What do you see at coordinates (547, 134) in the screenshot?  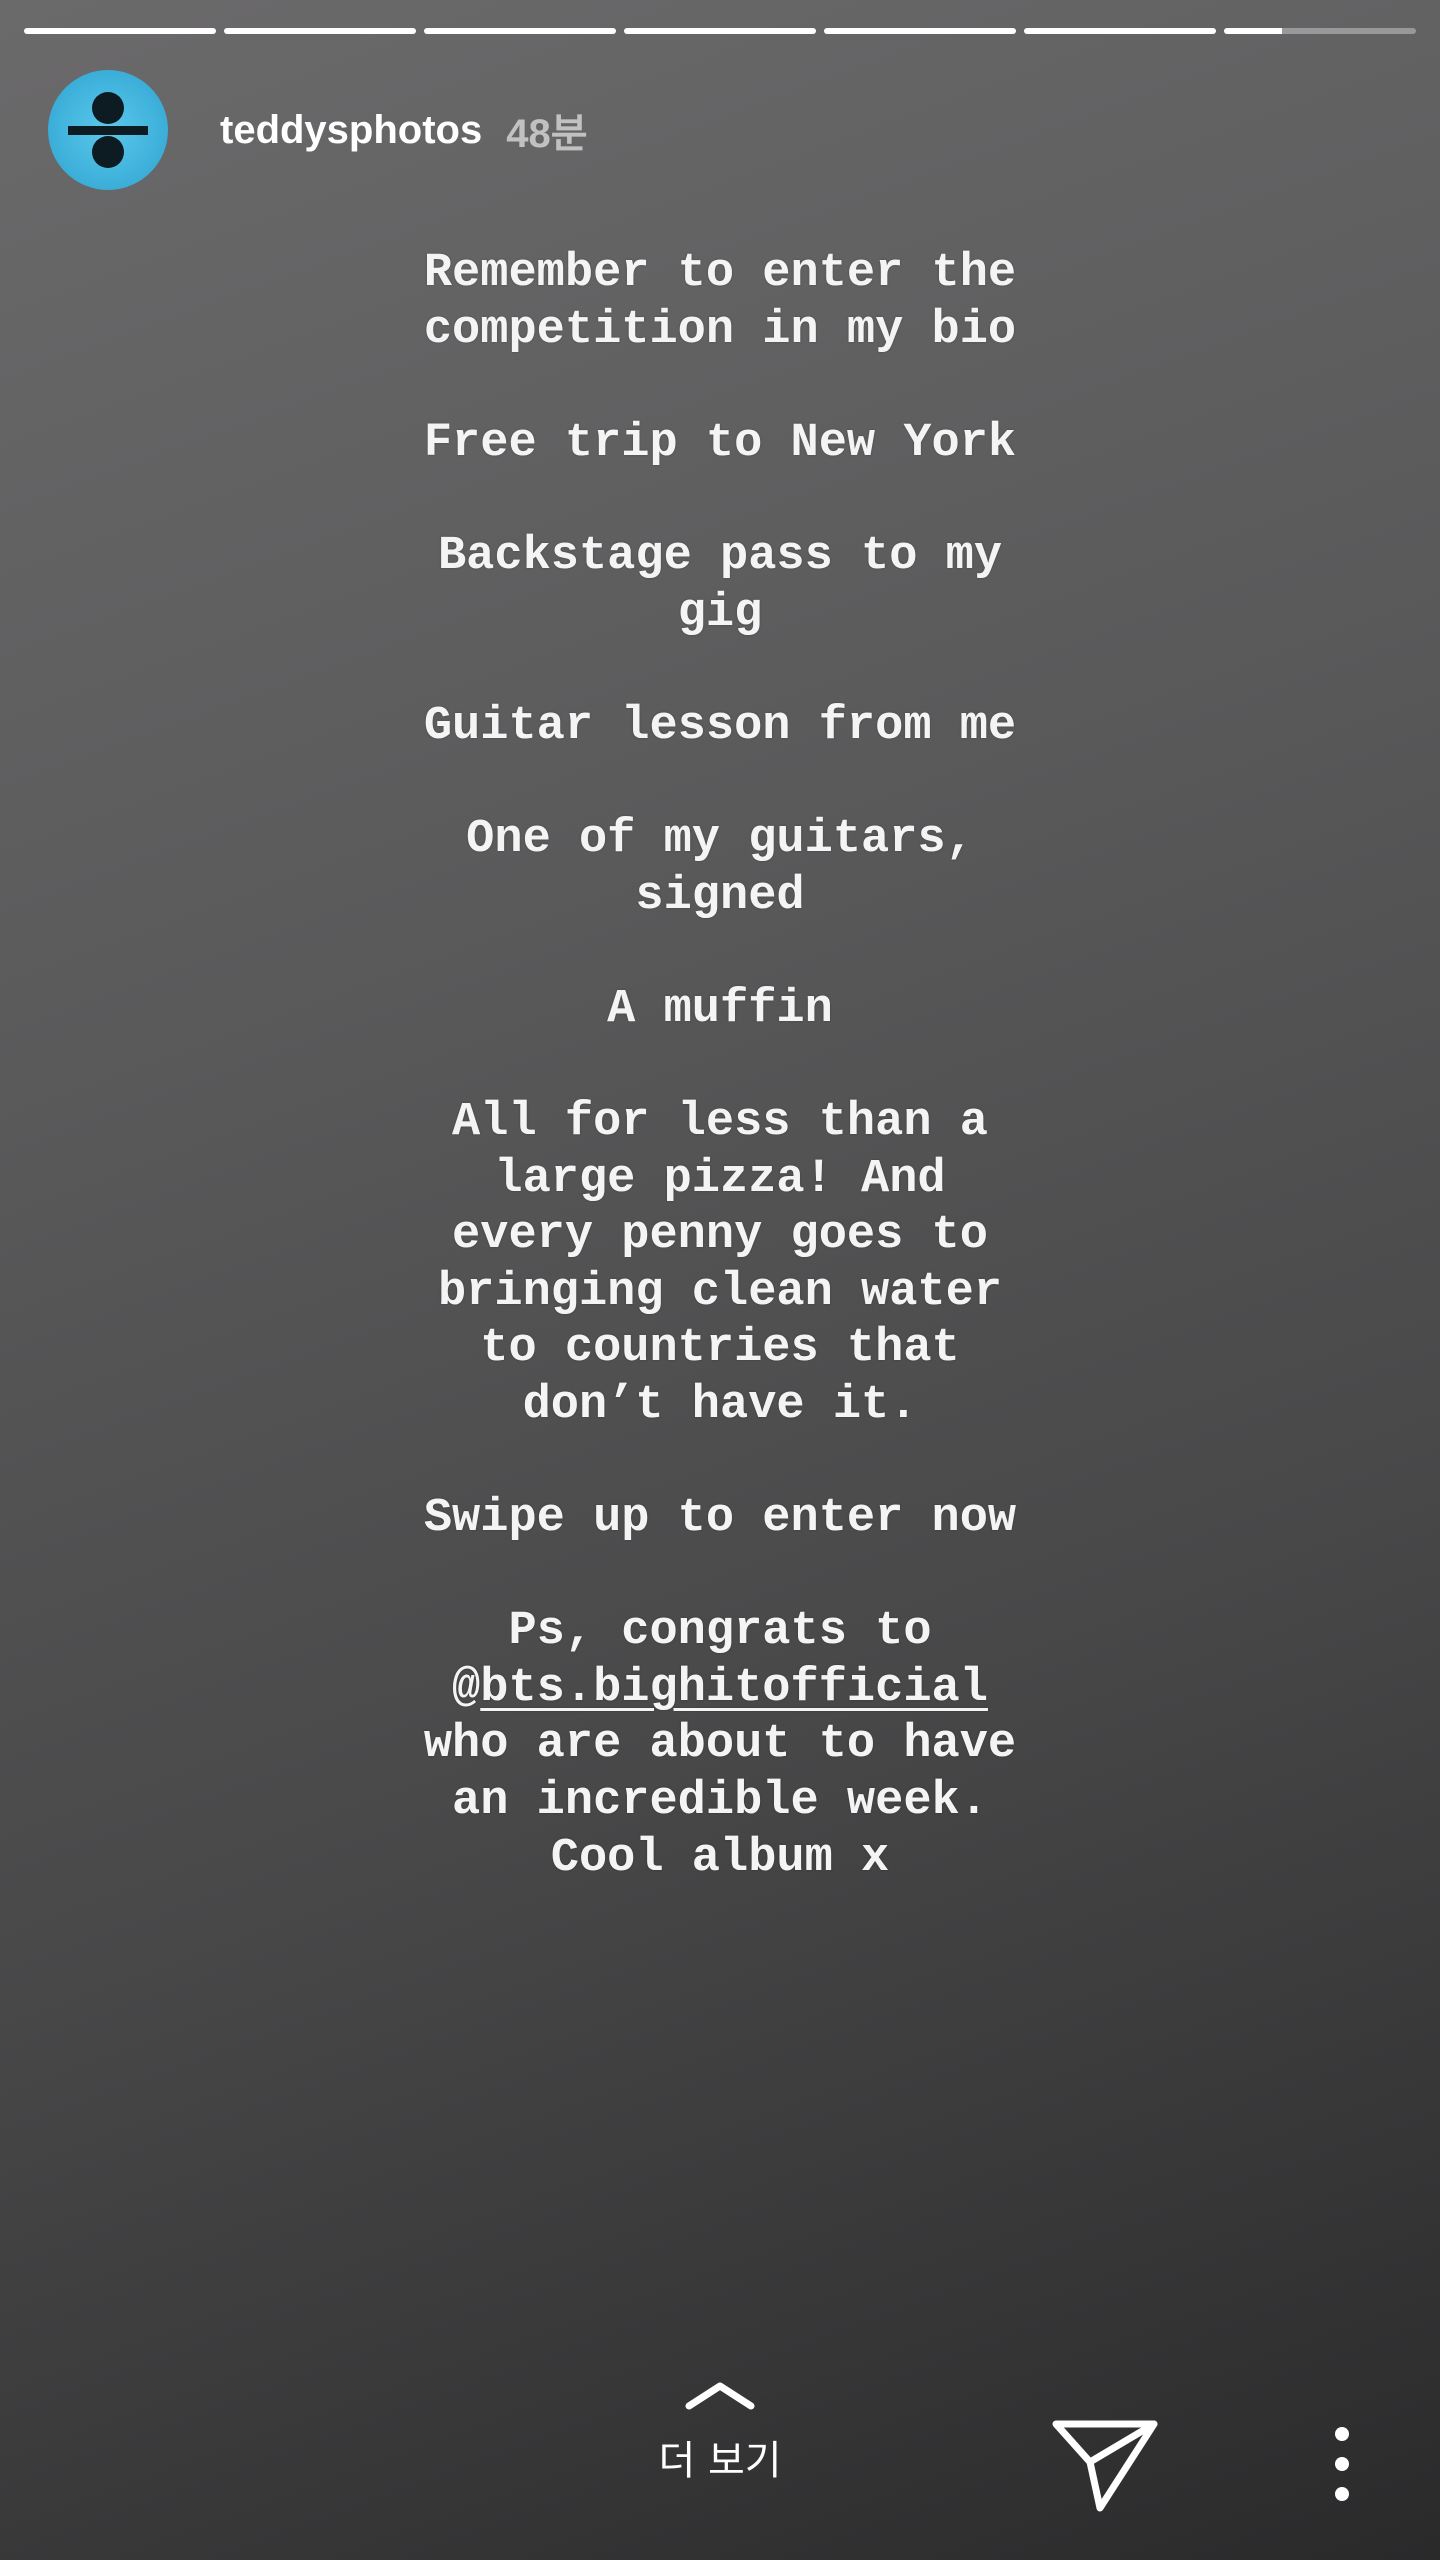 I see `post-time: 48분` at bounding box center [547, 134].